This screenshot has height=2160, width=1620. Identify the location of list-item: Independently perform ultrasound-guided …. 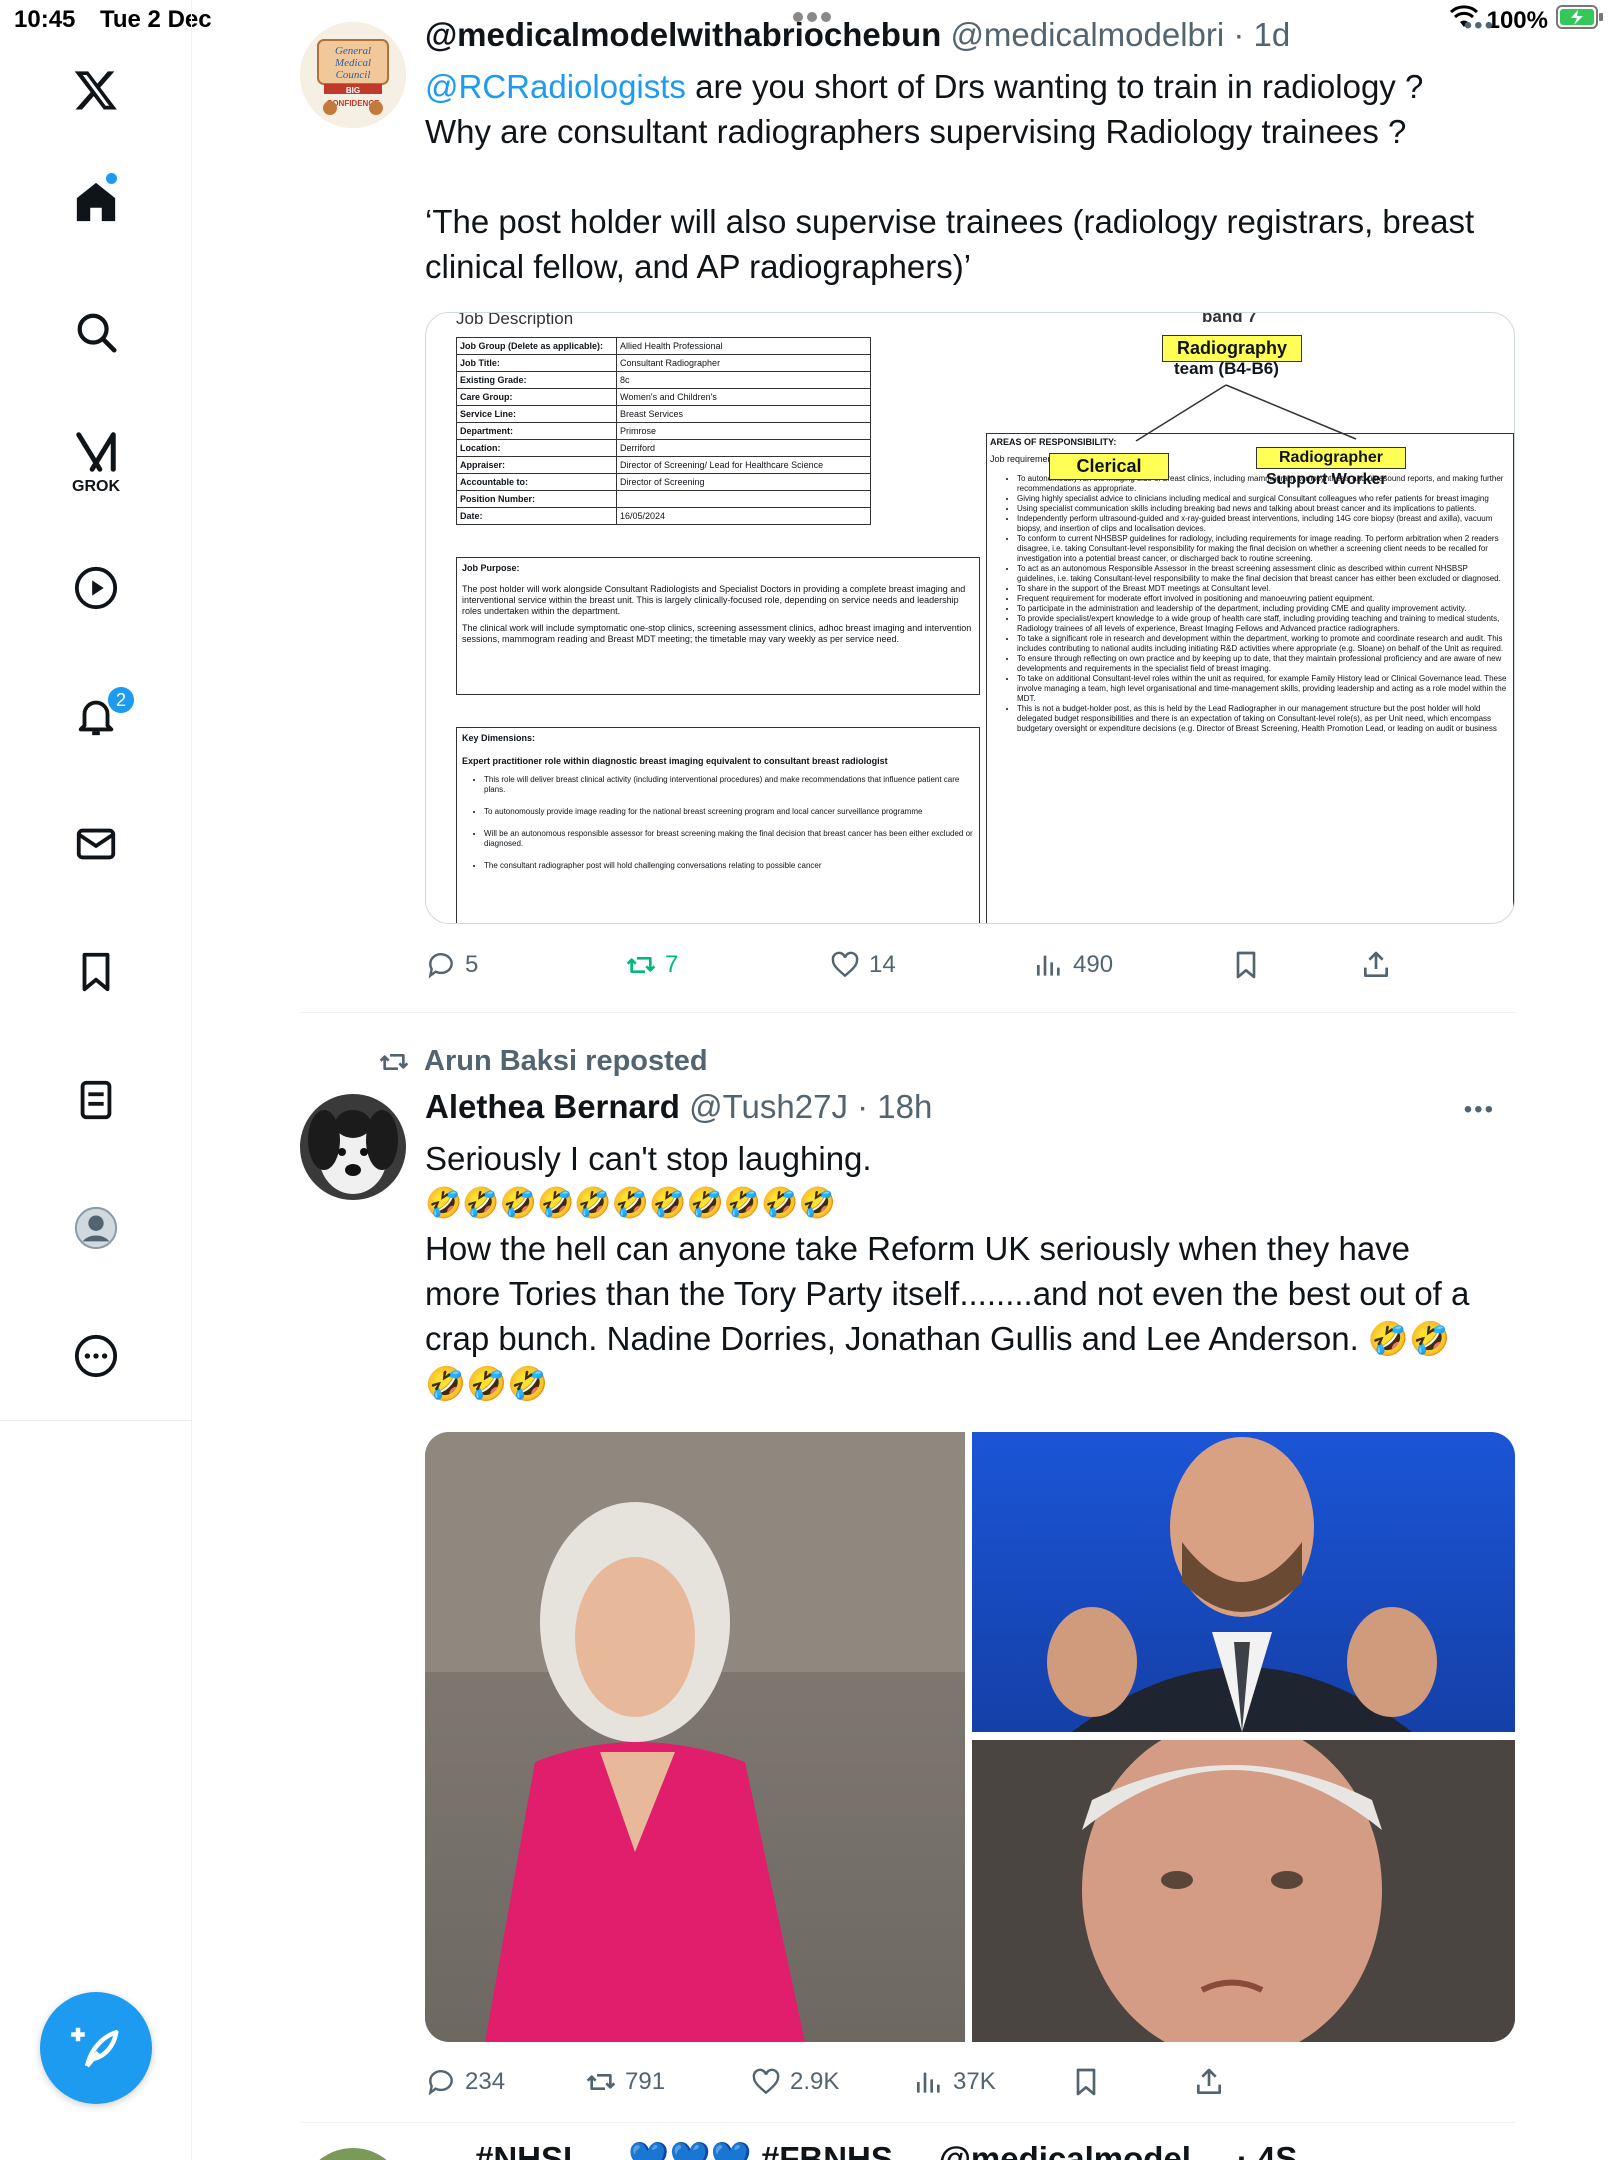
(1262, 524).